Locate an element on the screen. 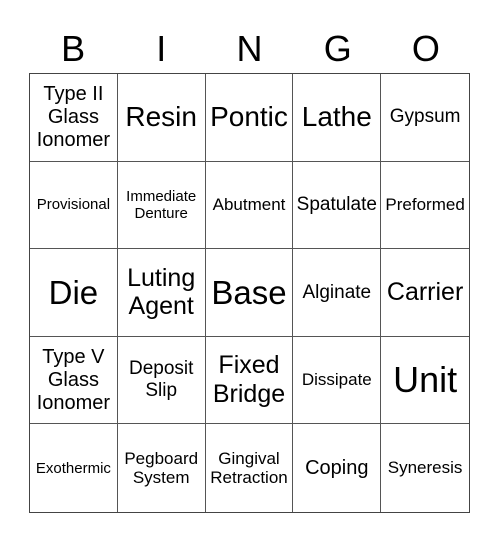 Image resolution: width=500 pixels, height=544 pixels. header-letter-g: G is located at coordinates (337, 48).